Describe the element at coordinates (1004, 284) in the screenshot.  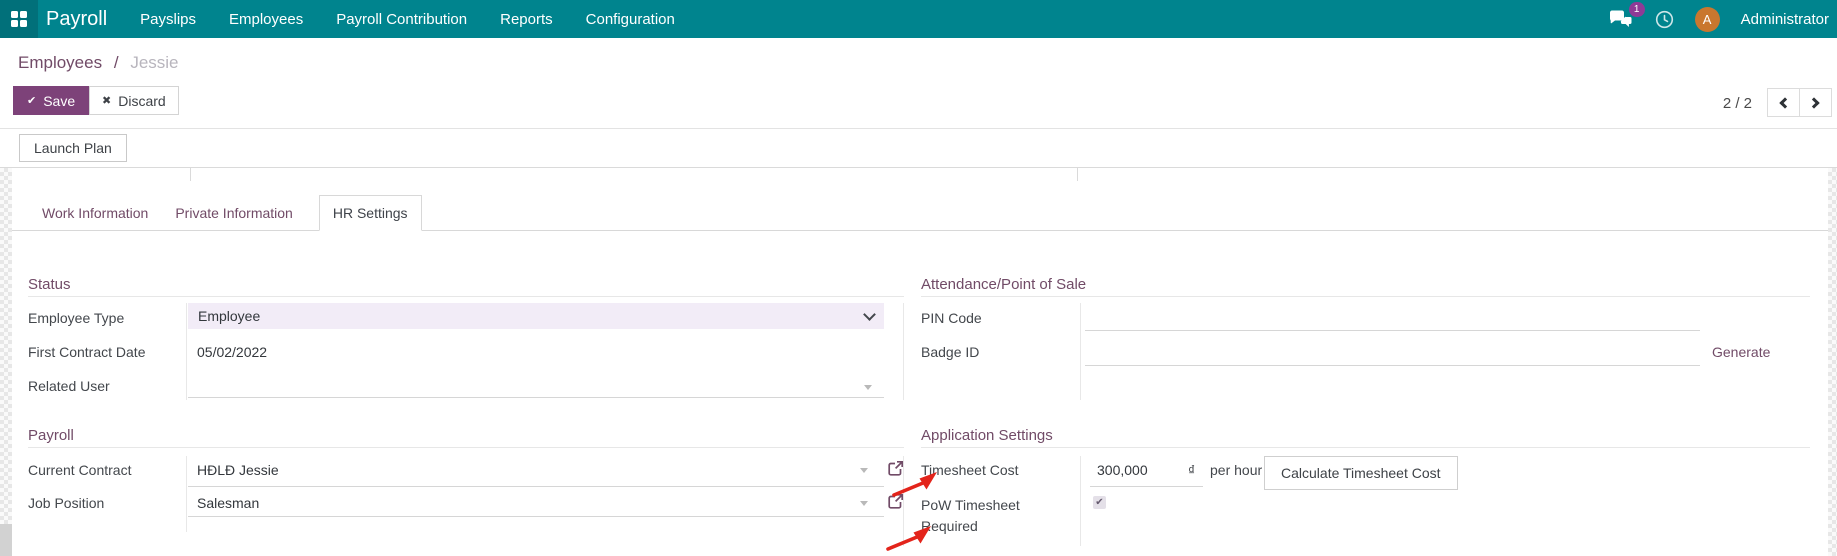
I see `attendance-section-title: Attendance/Point of Sale` at that location.